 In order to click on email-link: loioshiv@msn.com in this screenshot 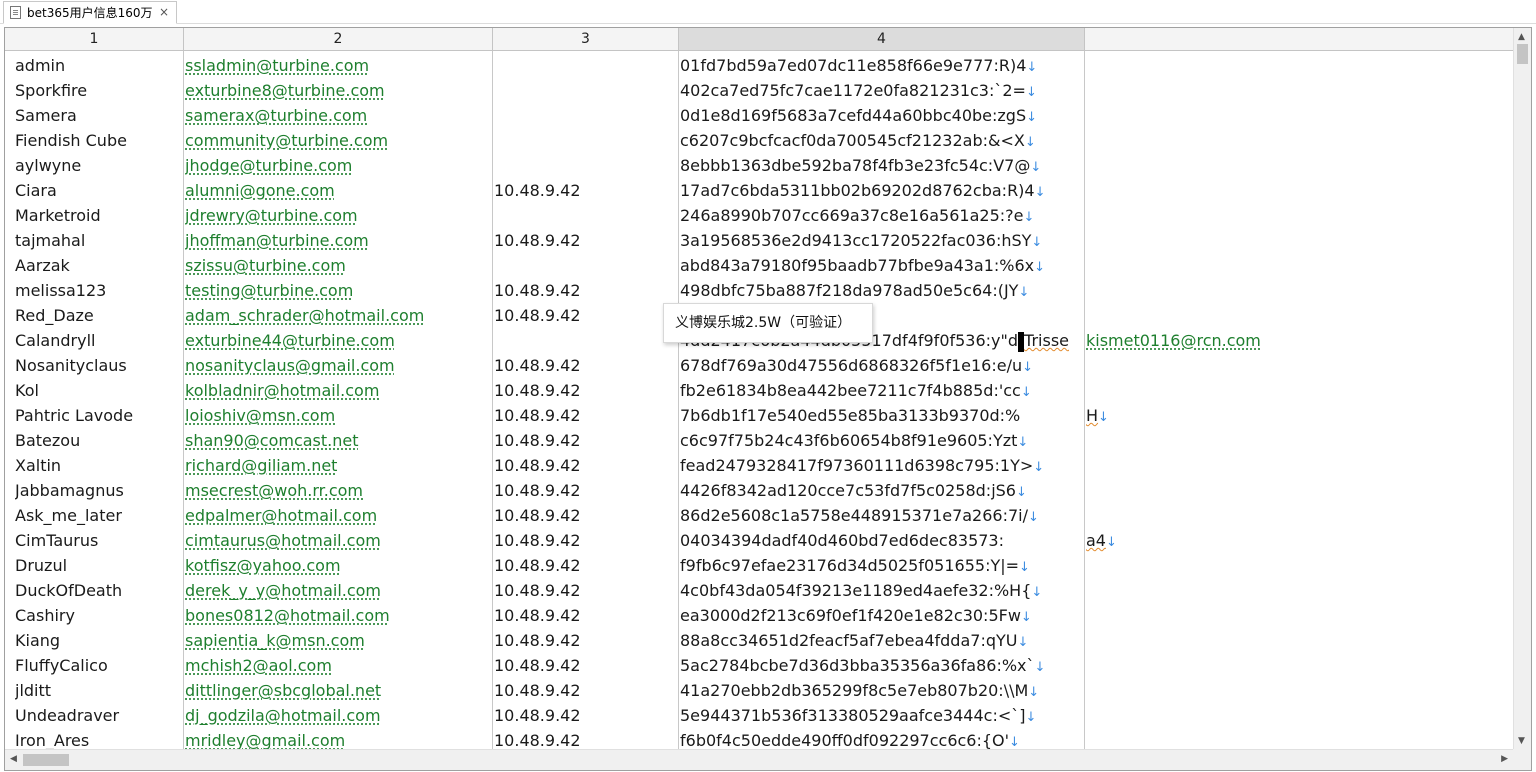, I will do `click(260, 415)`.